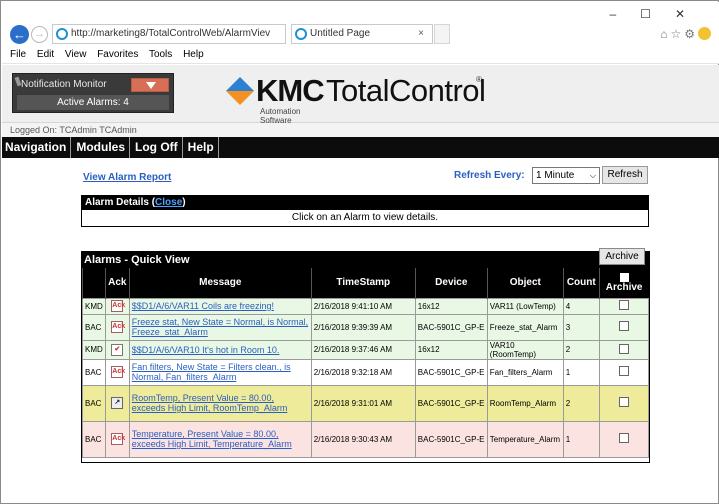 This screenshot has width=719, height=504. Describe the element at coordinates (704, 33) in the screenshot. I see `feedback-smiley-icon` at that location.